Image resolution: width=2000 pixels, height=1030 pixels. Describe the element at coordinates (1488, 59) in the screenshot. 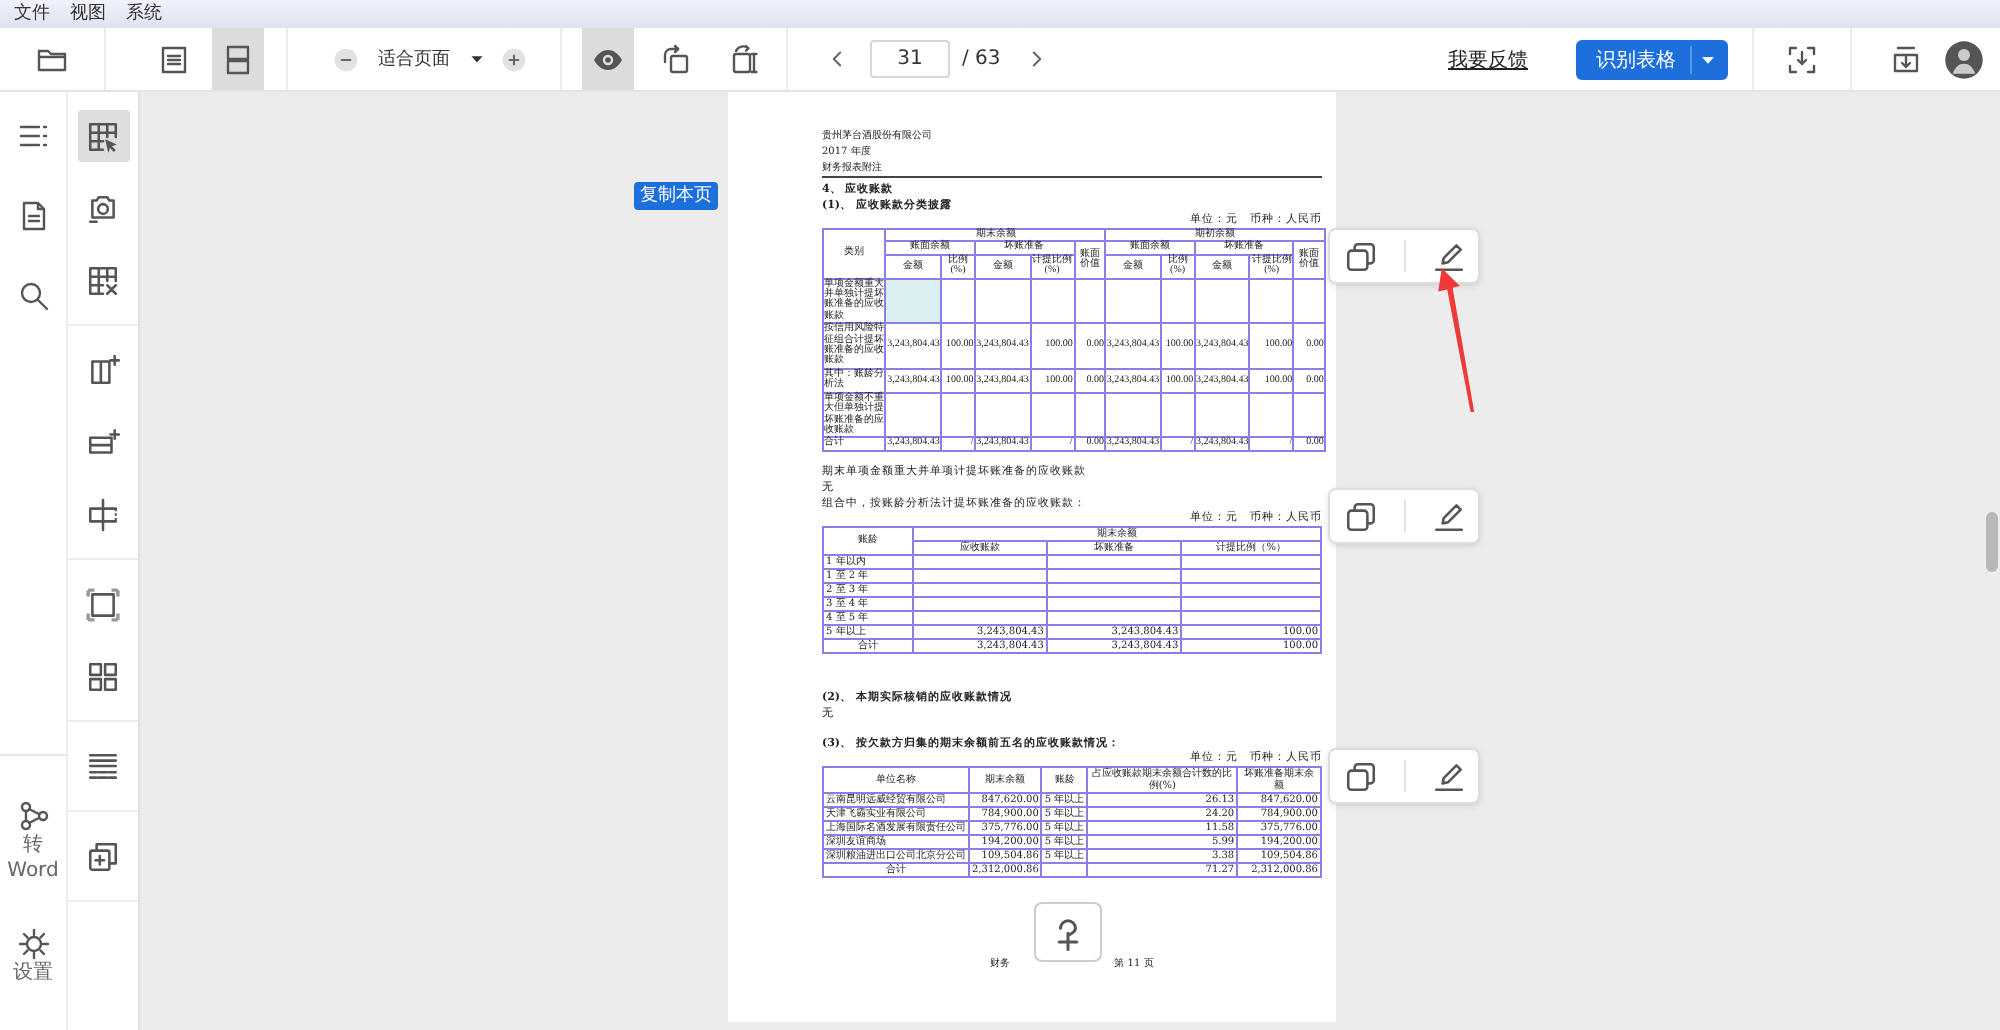

I see `feedback-link: 我要反馈` at that location.